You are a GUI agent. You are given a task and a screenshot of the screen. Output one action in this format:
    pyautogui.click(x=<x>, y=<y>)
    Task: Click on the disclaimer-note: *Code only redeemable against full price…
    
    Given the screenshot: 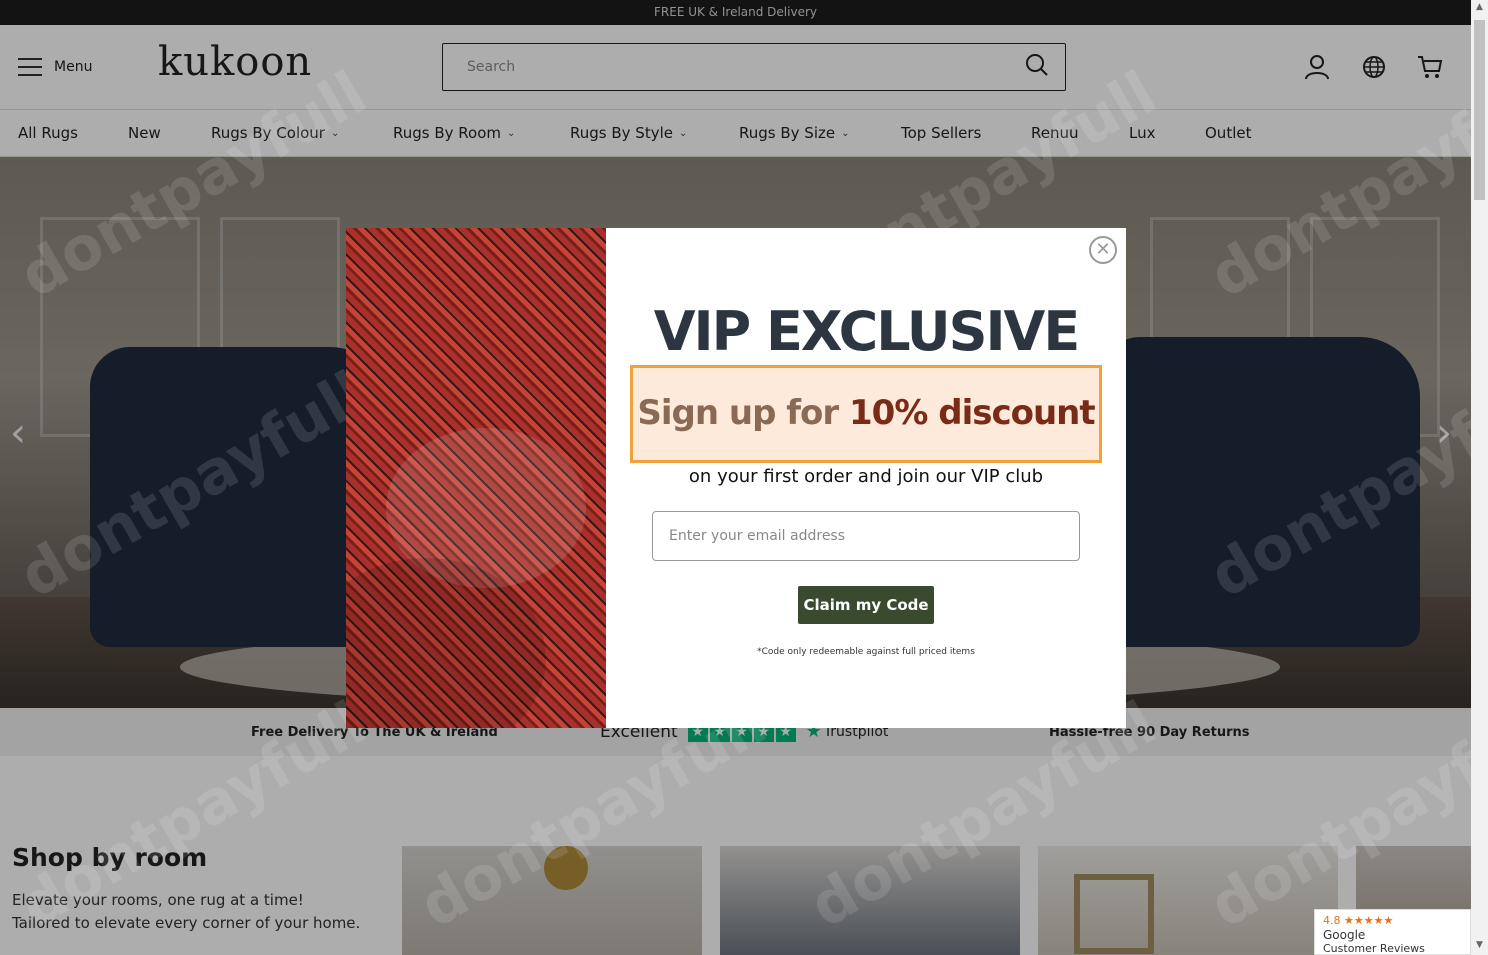 What is the action you would take?
    pyautogui.click(x=866, y=652)
    